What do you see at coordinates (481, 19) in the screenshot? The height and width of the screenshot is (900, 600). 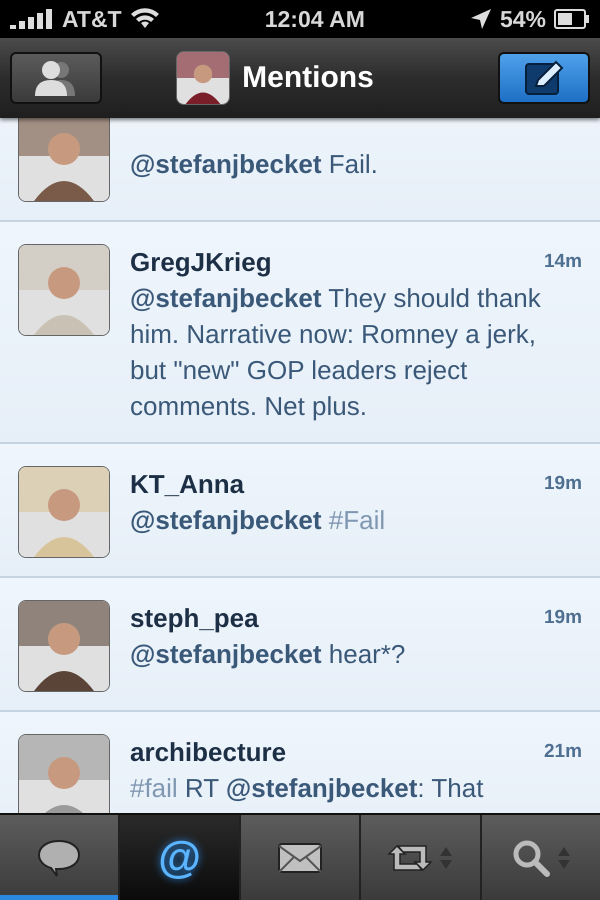 I see `location-arrow-icon` at bounding box center [481, 19].